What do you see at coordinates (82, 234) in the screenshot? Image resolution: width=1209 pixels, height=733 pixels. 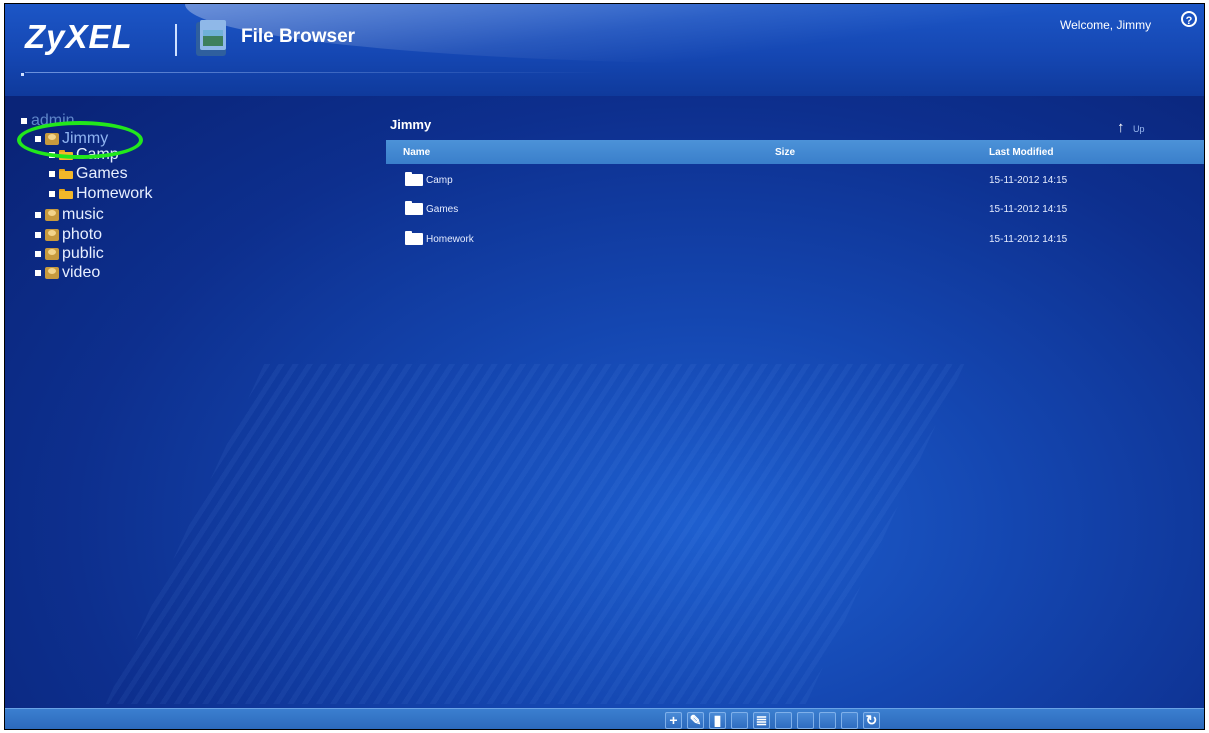 I see `tree-item-label: photo` at bounding box center [82, 234].